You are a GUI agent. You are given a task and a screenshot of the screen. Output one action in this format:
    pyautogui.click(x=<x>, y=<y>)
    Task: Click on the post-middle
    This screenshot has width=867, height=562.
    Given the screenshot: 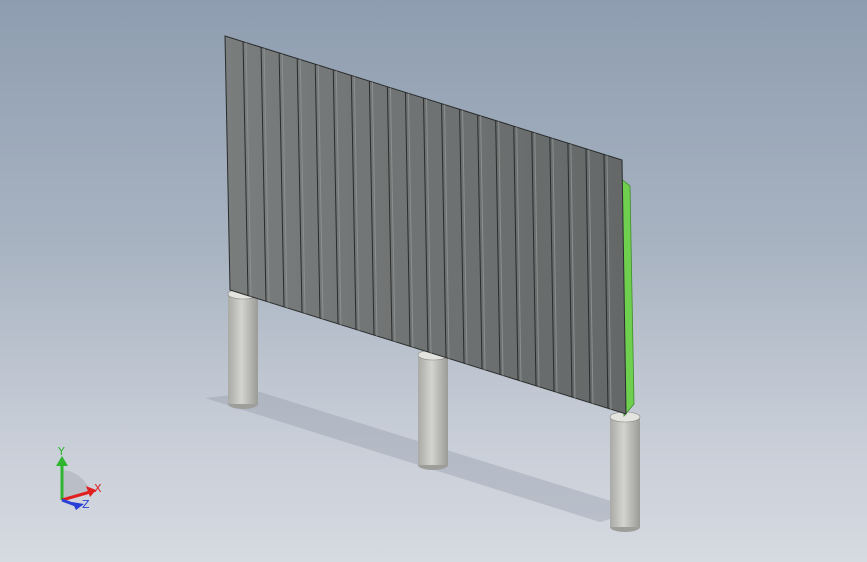 What is the action you would take?
    pyautogui.click(x=433, y=409)
    